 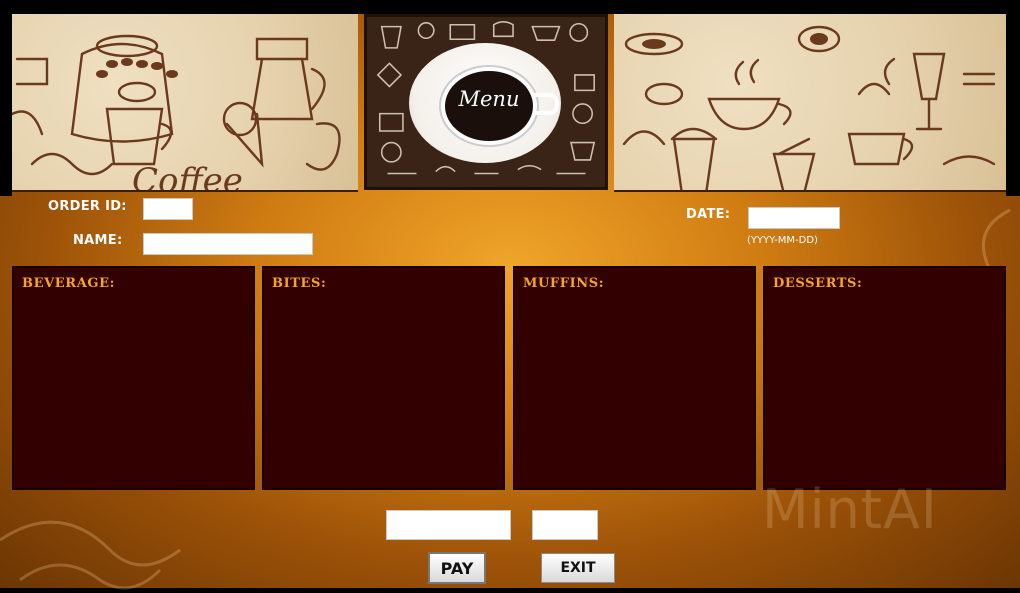 I want to click on banner-menu-image: Menu, so click(x=486, y=102).